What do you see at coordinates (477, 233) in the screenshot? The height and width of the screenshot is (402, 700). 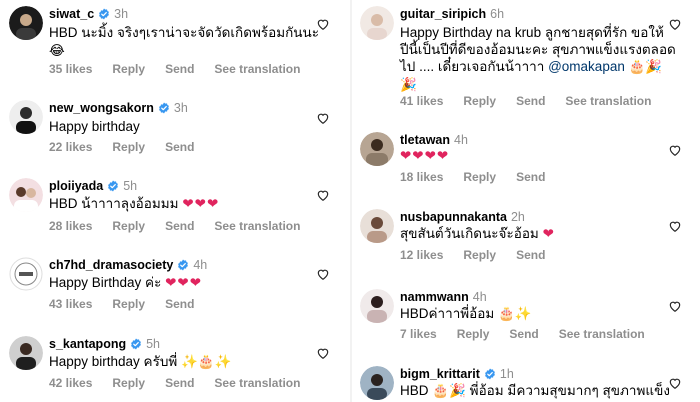 I see `comment-text: สุขสันต์วันเกิดนะจ๊ะอ้อม ❤` at bounding box center [477, 233].